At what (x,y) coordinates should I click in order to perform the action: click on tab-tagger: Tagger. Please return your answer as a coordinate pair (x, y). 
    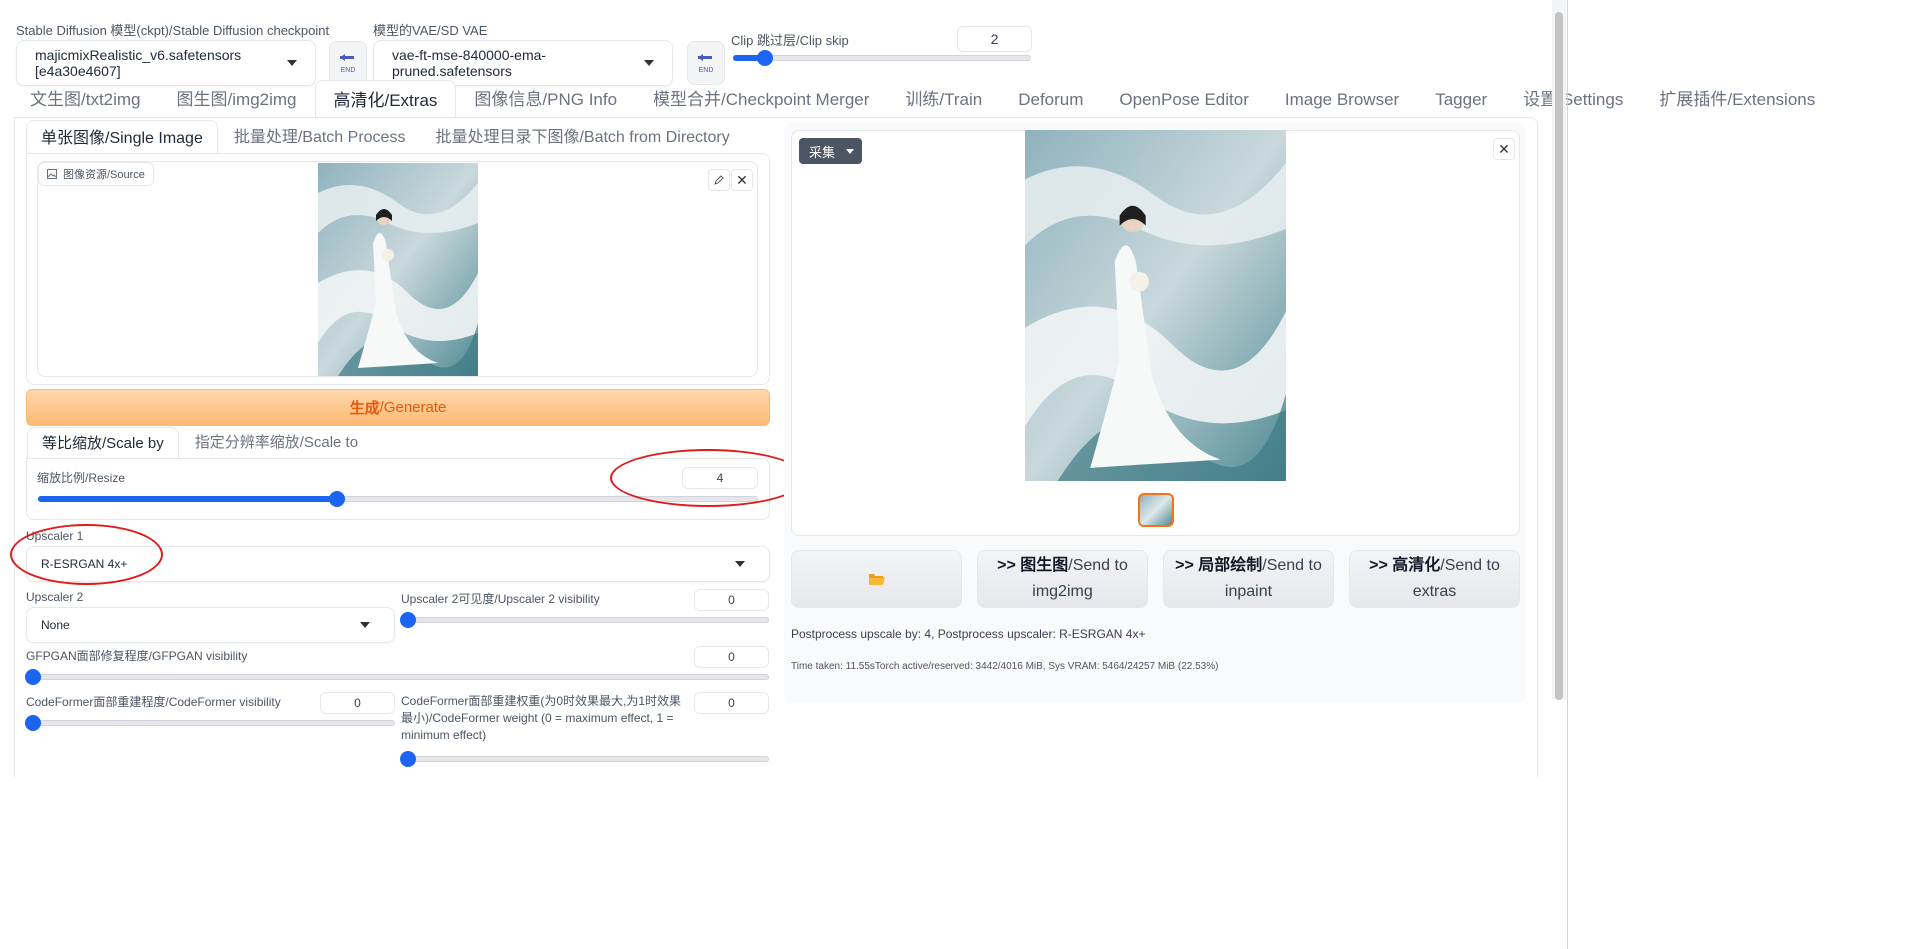
    Looking at the image, I should click on (1461, 100).